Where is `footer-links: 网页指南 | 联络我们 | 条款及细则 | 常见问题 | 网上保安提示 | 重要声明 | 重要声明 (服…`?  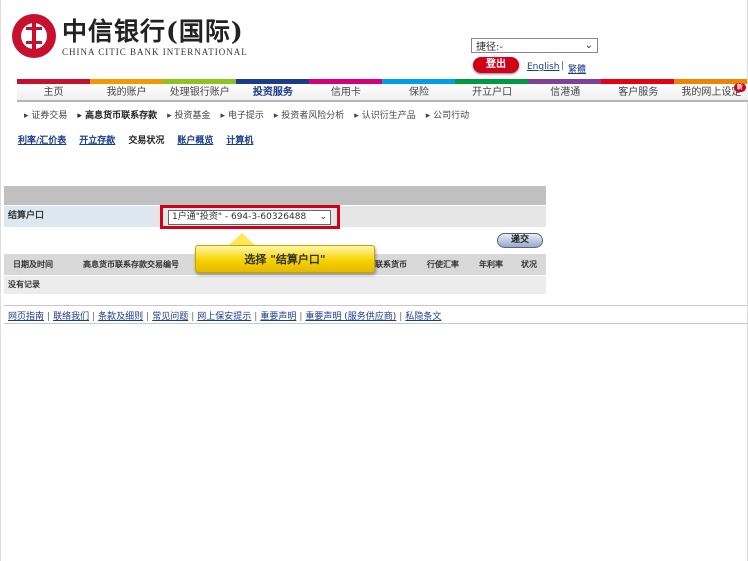 footer-links: 网页指南 | 联络我们 | 条款及细则 | 常见问题 | 网上保安提示 | 重要声明 | 重要声明 (服… is located at coordinates (224, 315).